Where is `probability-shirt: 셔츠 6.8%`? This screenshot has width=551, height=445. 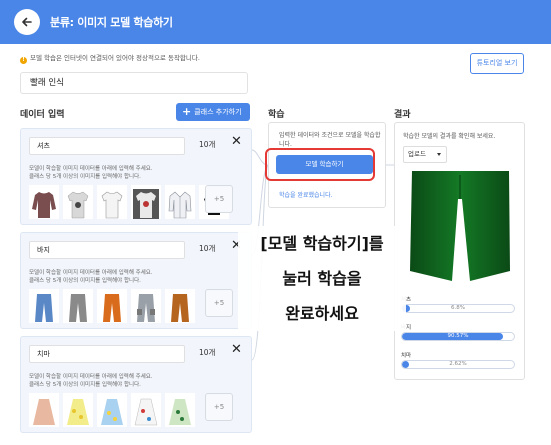 probability-shirt: 셔츠 6.8% is located at coordinates (460, 304).